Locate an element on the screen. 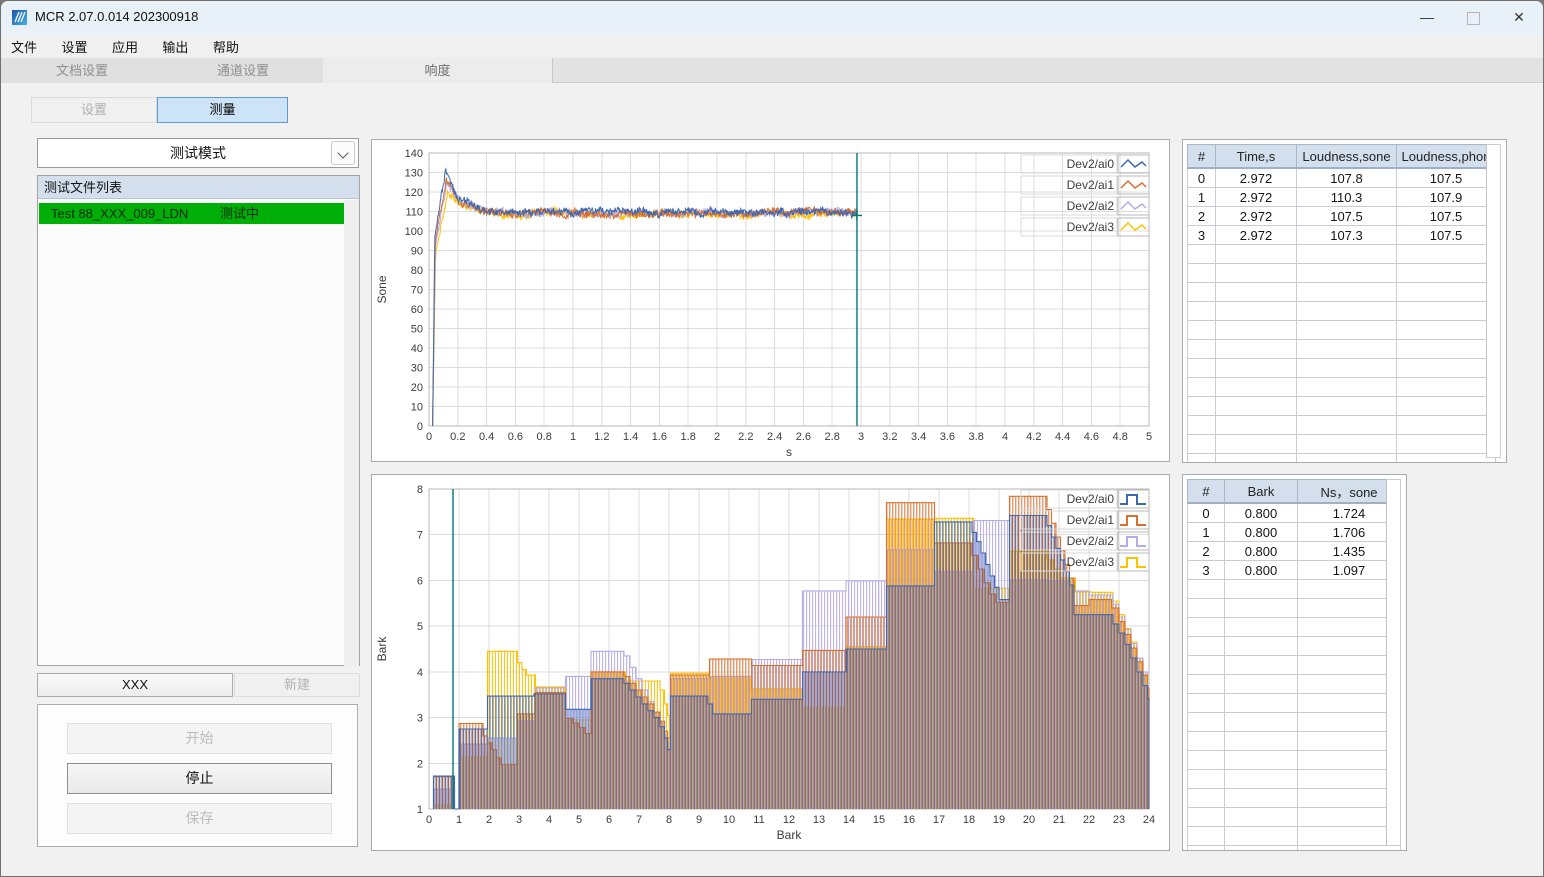 The width and height of the screenshot is (1544, 877). svg-text: 70 is located at coordinates (417, 291).